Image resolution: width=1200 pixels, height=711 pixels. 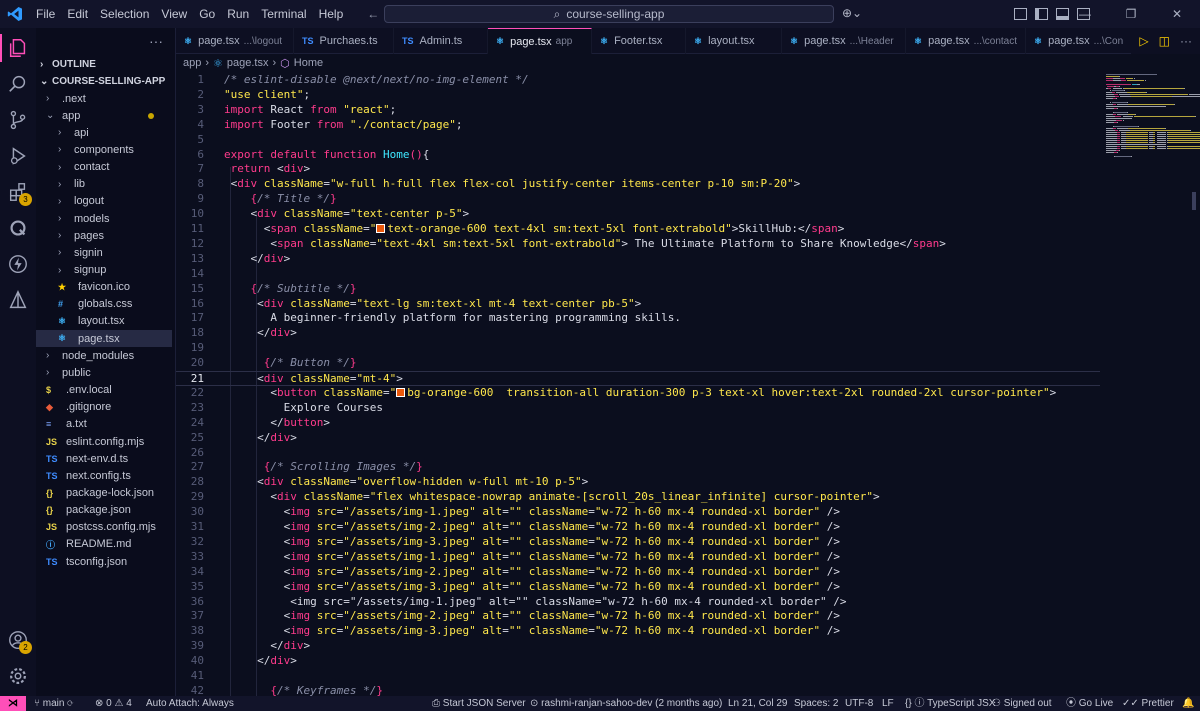 What do you see at coordinates (1188, 703) in the screenshot?
I see `notifications-bell-icon: 🔔` at bounding box center [1188, 703].